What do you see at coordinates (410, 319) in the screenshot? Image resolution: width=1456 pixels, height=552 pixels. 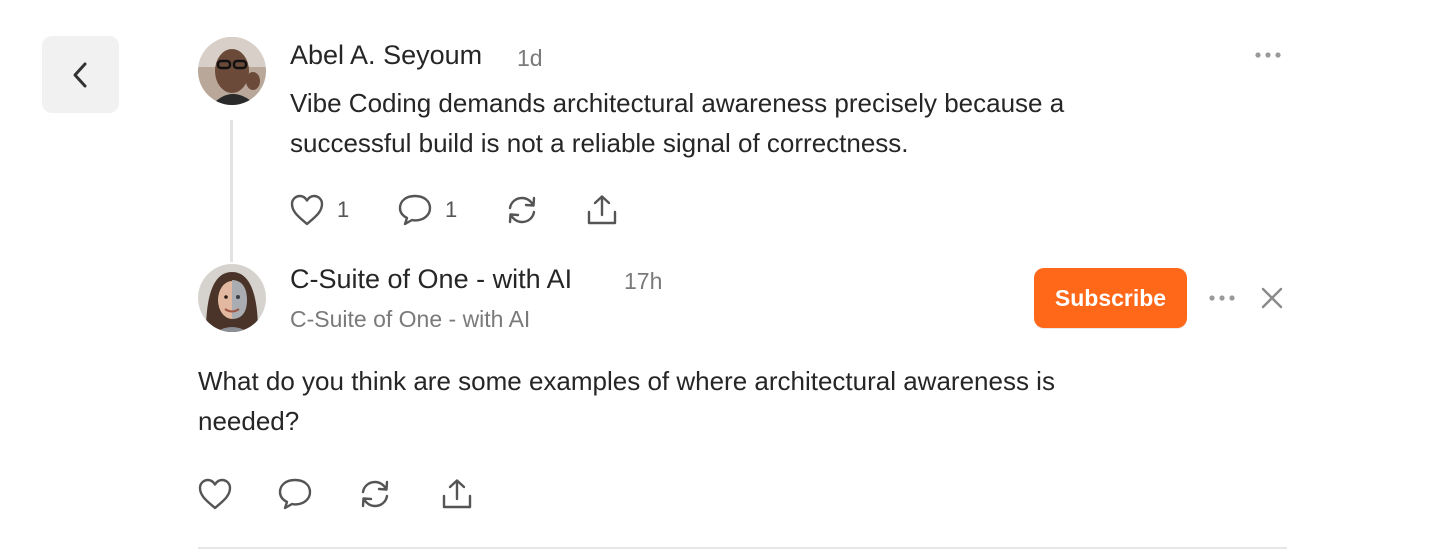 I see `reply-publication: C-Suite of One - with AI` at bounding box center [410, 319].